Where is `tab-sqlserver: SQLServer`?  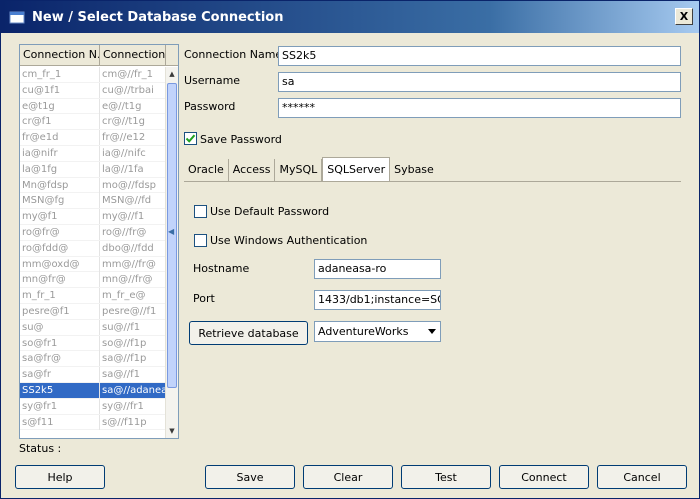 tab-sqlserver: SQLServer is located at coordinates (356, 169).